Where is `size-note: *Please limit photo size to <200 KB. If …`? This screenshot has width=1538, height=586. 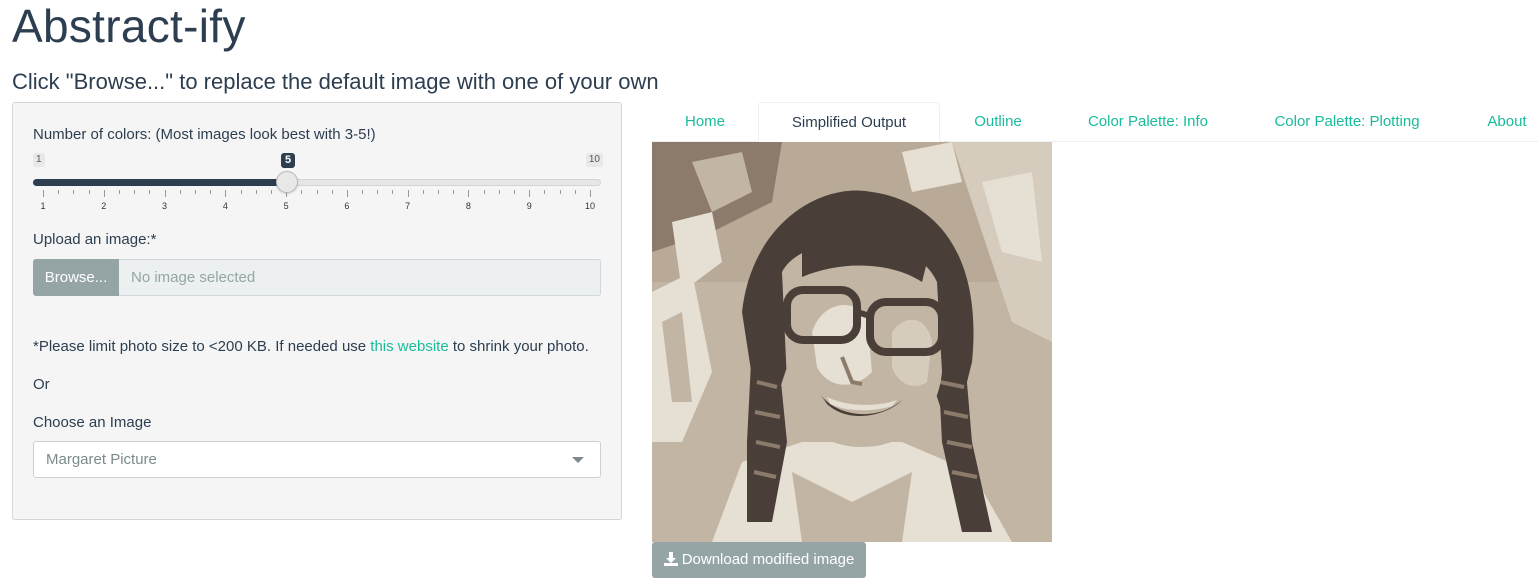 size-note: *Please limit photo size to <200 KB. If … is located at coordinates (311, 346).